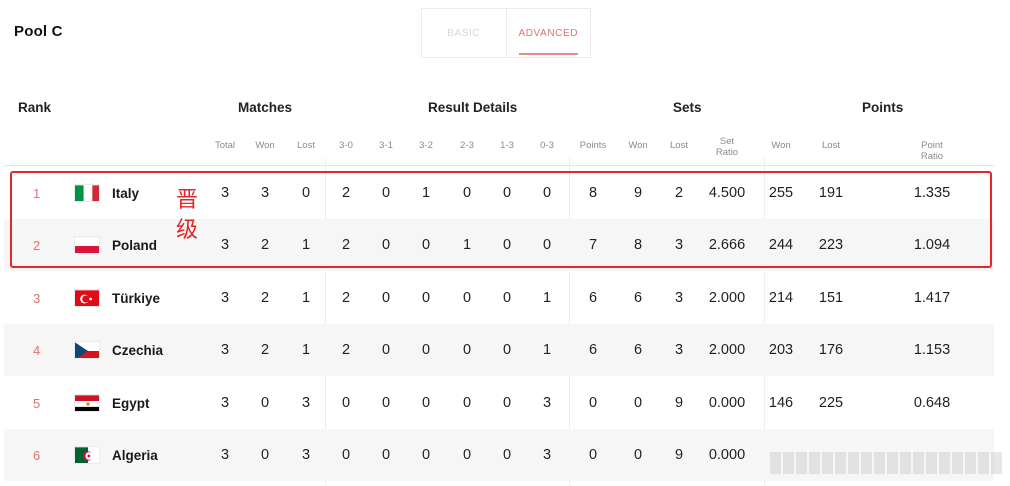  Describe the element at coordinates (499, 298) in the screenshot. I see `table-row: 3 Türkiye 3 2 1 2 0 0 0 0 1 6 6 3 2.000 214 151 1.417` at that location.